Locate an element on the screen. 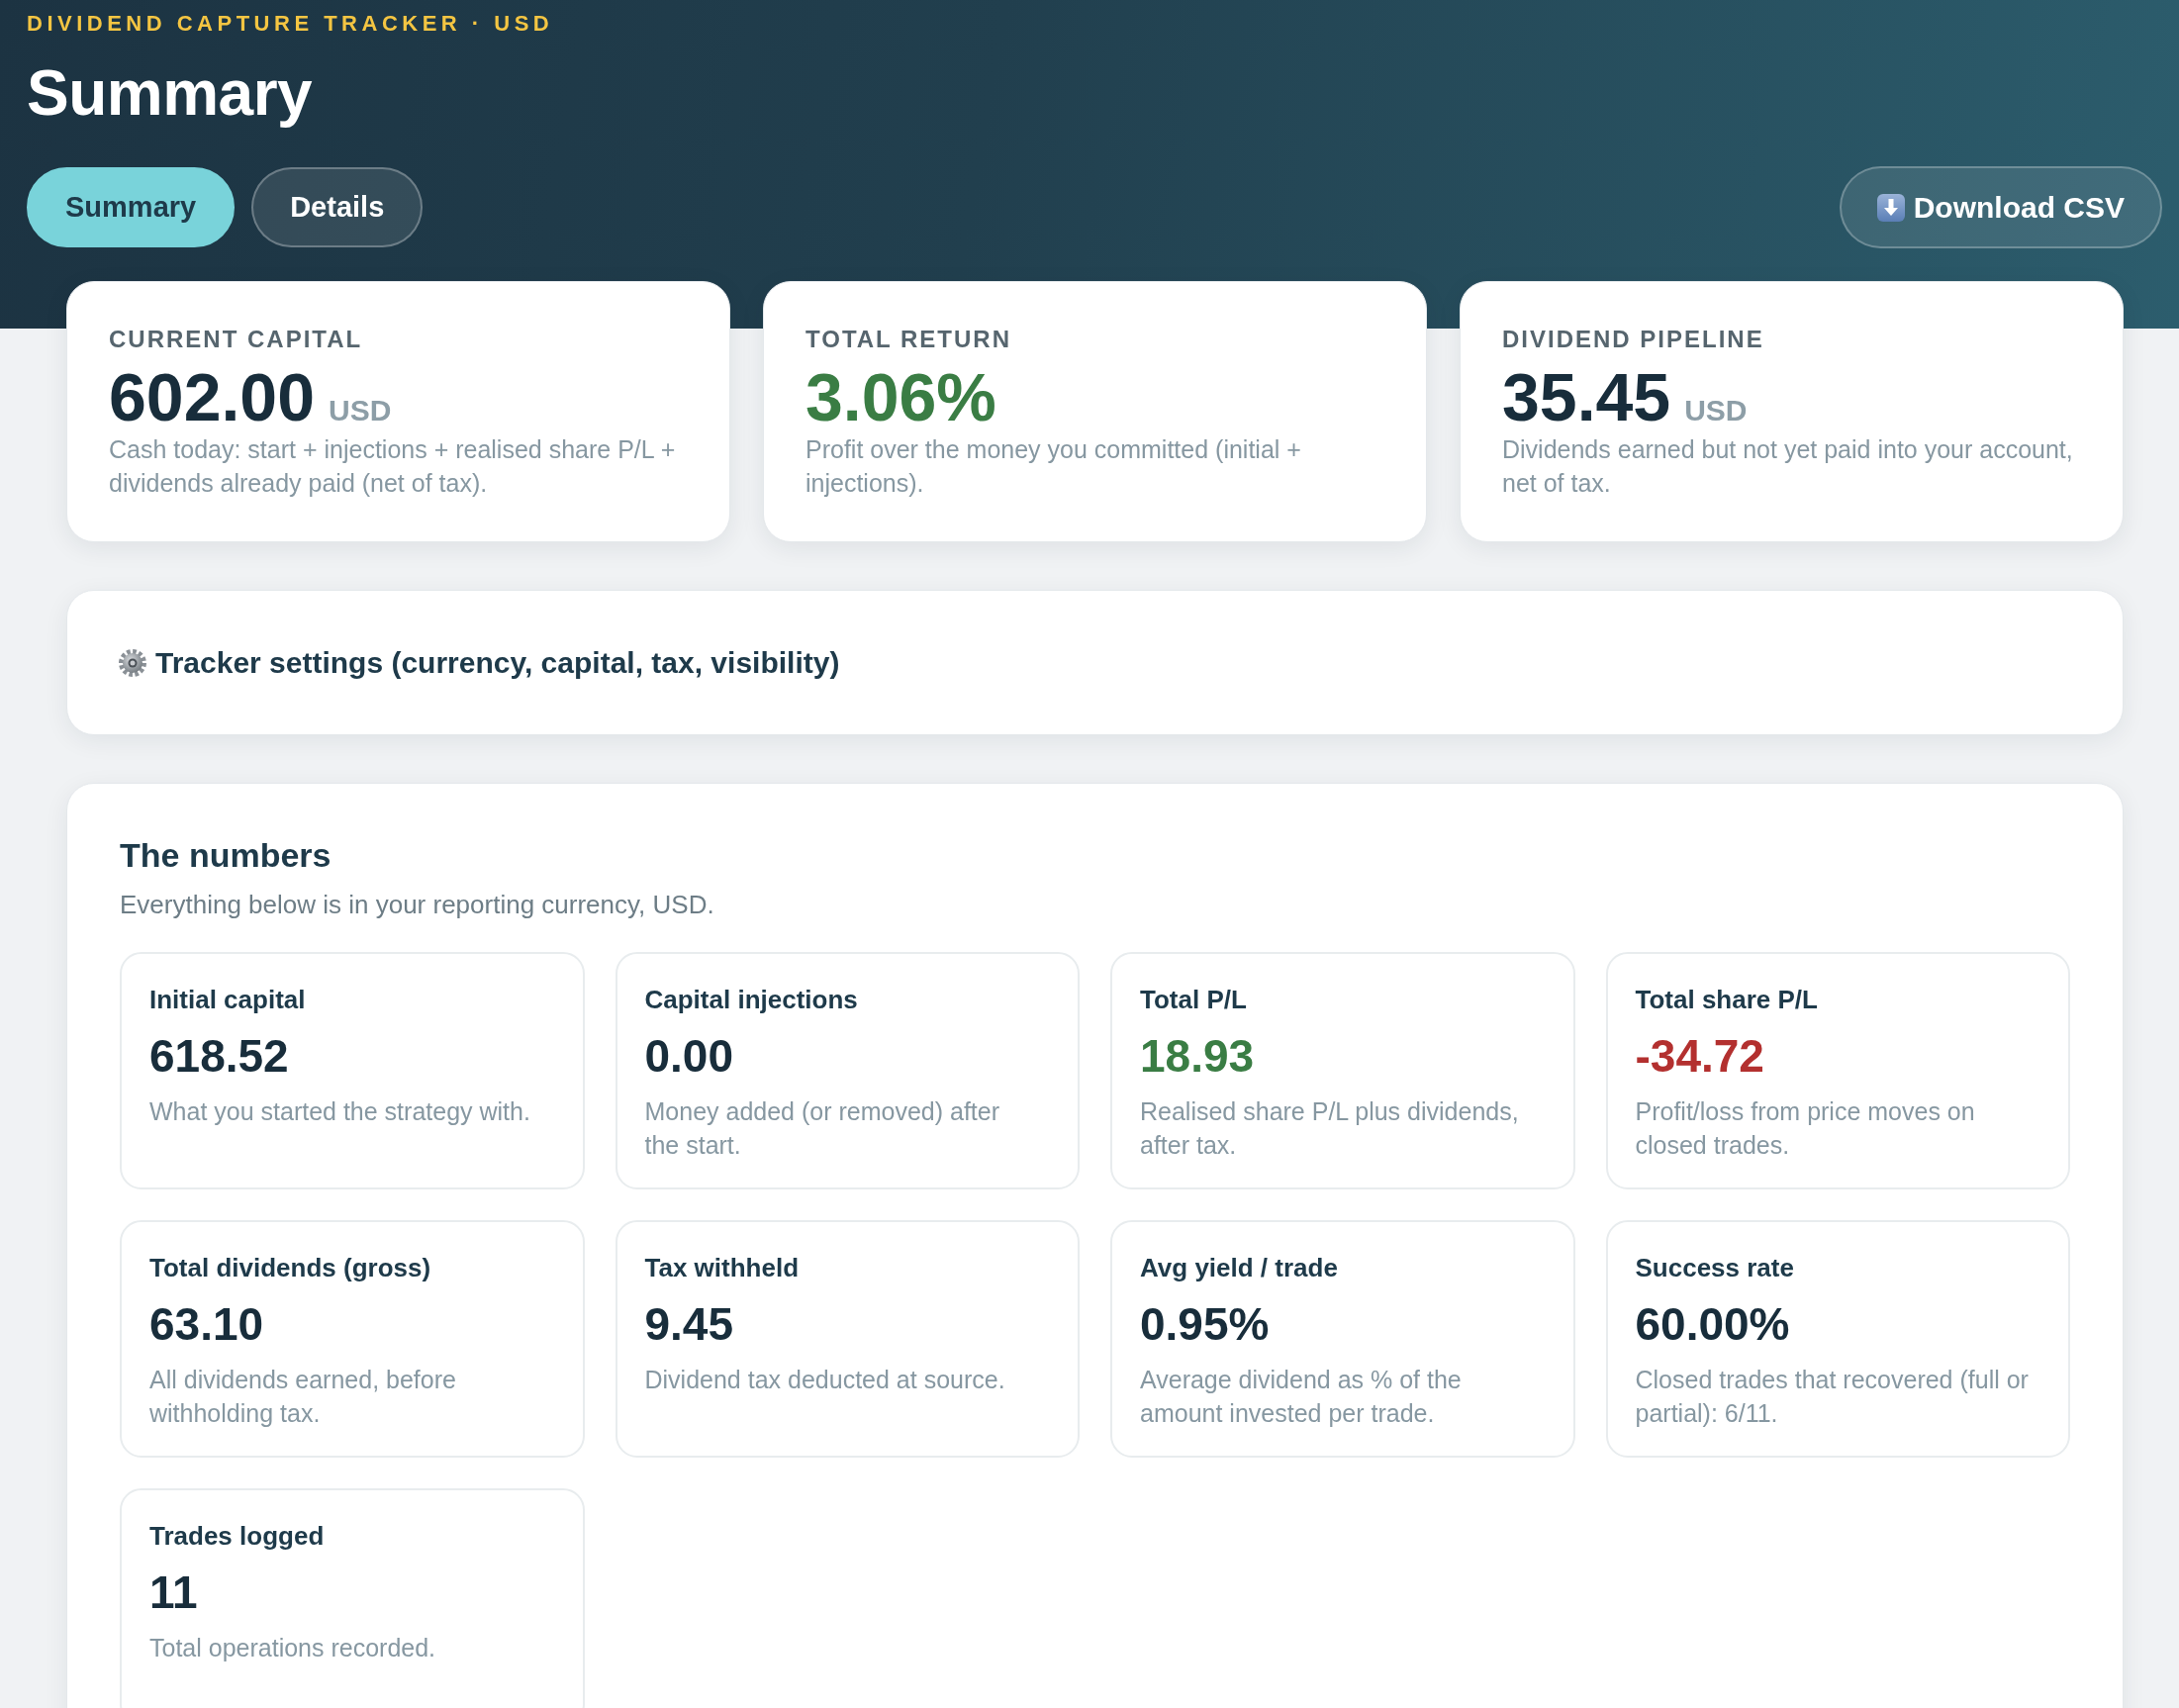 This screenshot has width=2179, height=1708. metric-value: 18.93 is located at coordinates (1197, 1056).